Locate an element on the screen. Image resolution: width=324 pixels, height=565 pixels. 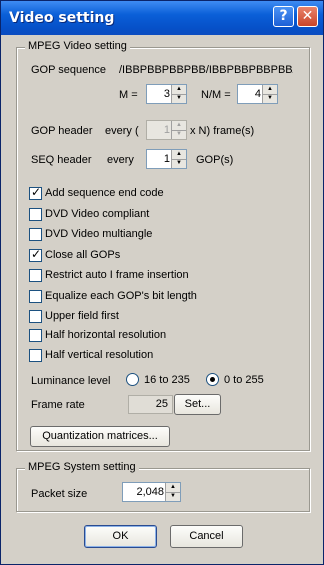
gop-header-stepper: 1 ▲ ▼ is located at coordinates (166, 130).